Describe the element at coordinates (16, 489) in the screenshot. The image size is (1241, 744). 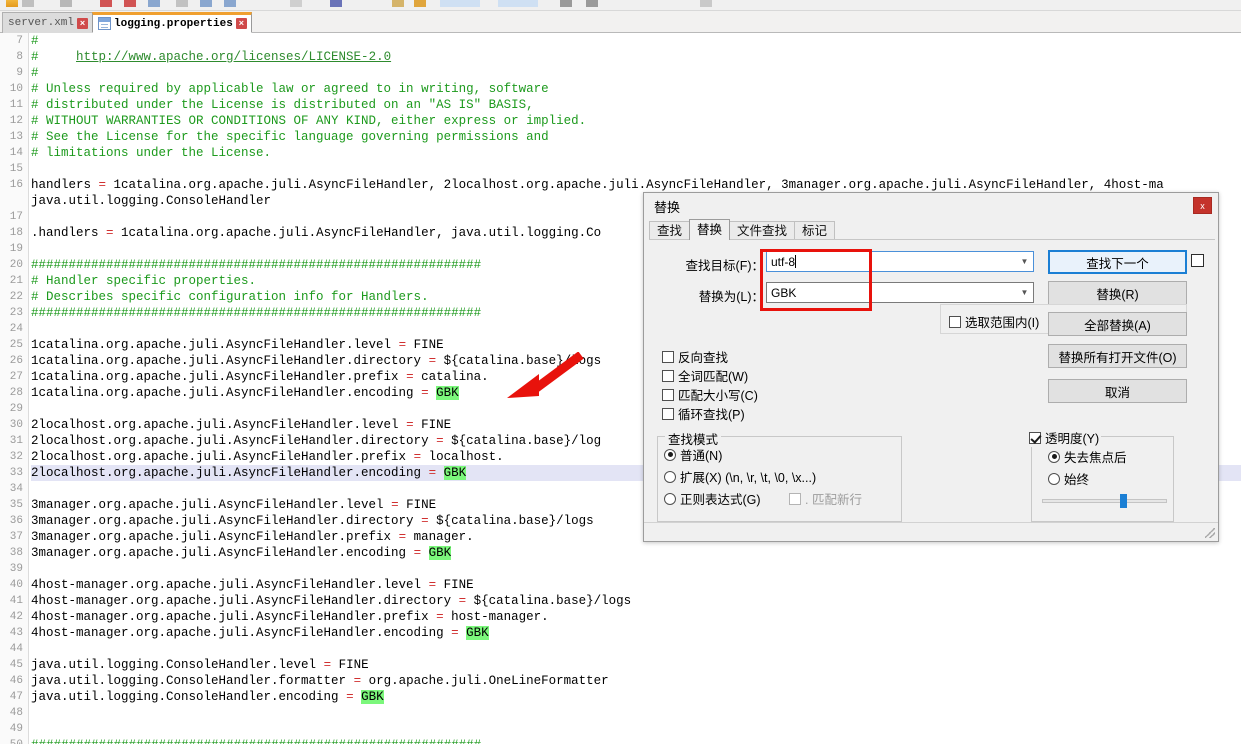
I see `line-number: 34` at that location.